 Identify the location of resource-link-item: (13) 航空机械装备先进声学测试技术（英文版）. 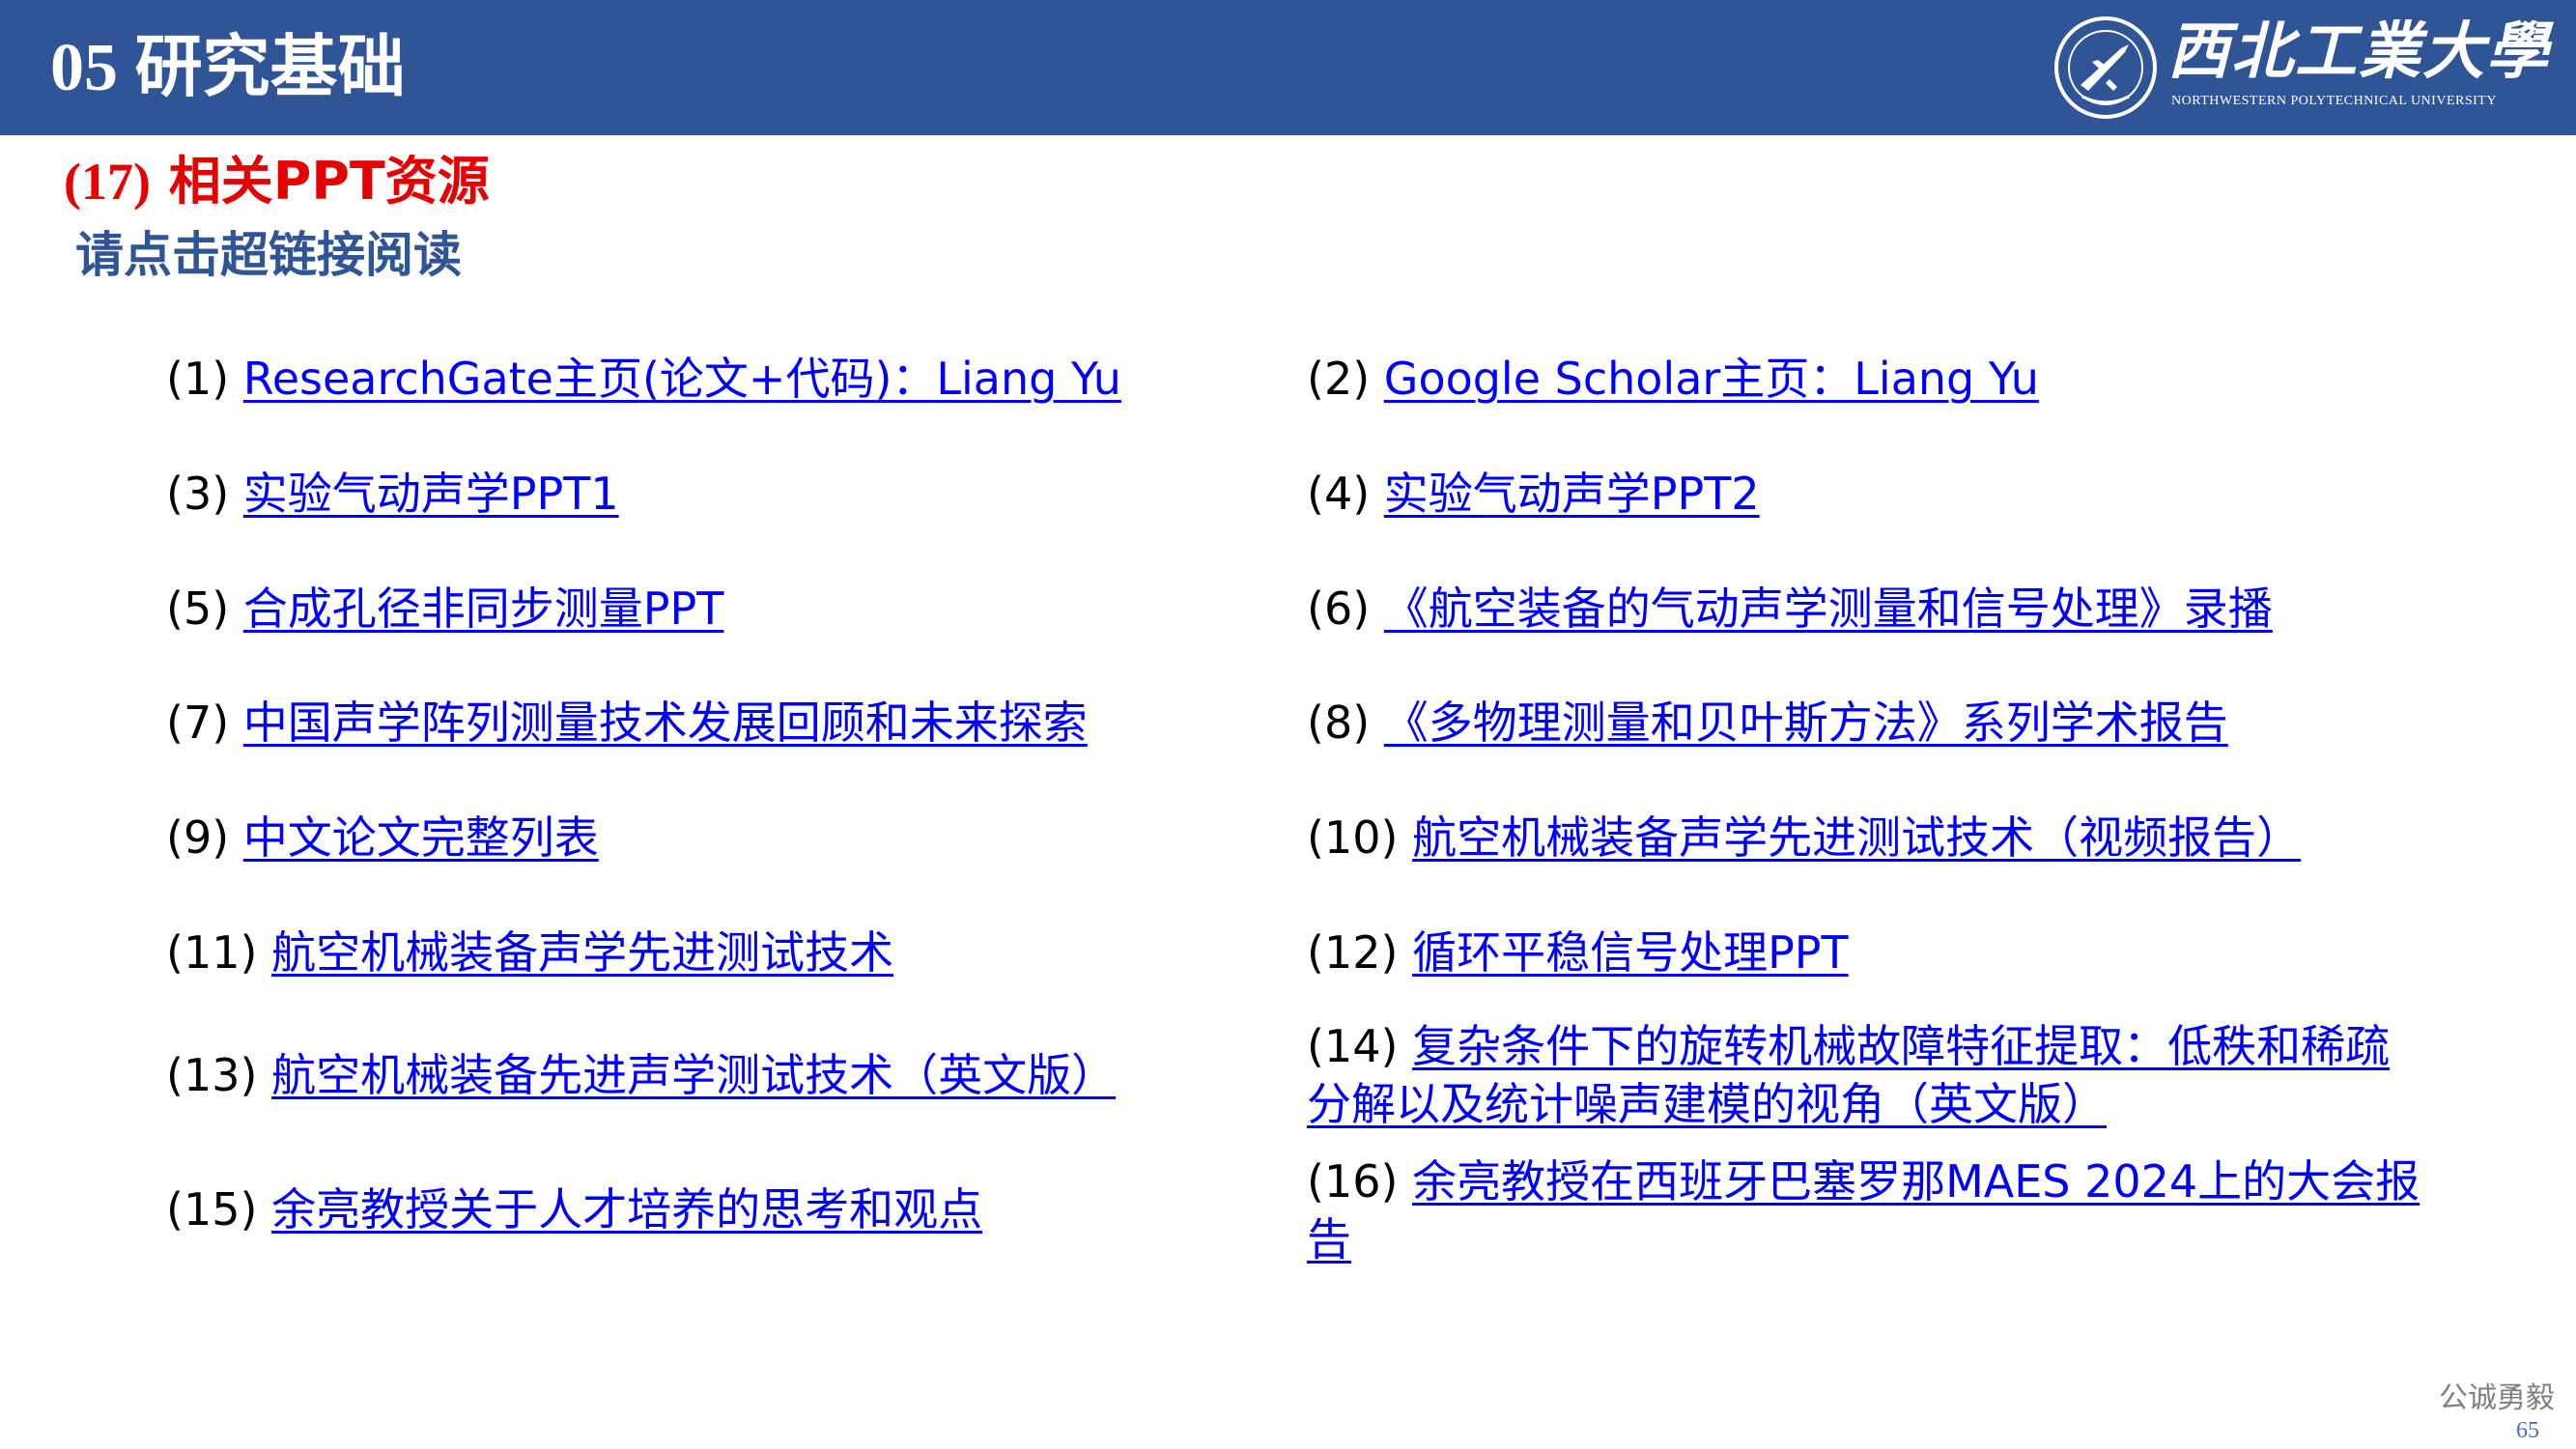
(641, 1075).